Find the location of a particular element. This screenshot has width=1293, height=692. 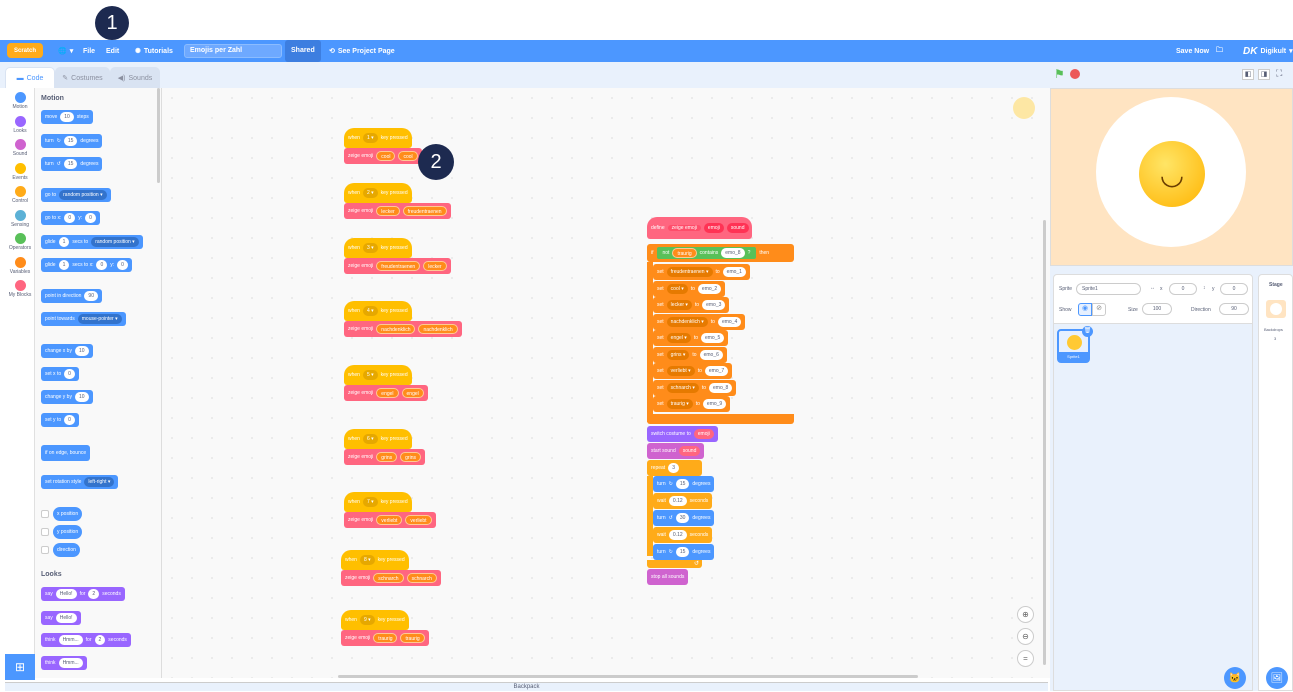

block-zeige-emoji: zeige emoji grins grins is located at coordinates (384, 457).